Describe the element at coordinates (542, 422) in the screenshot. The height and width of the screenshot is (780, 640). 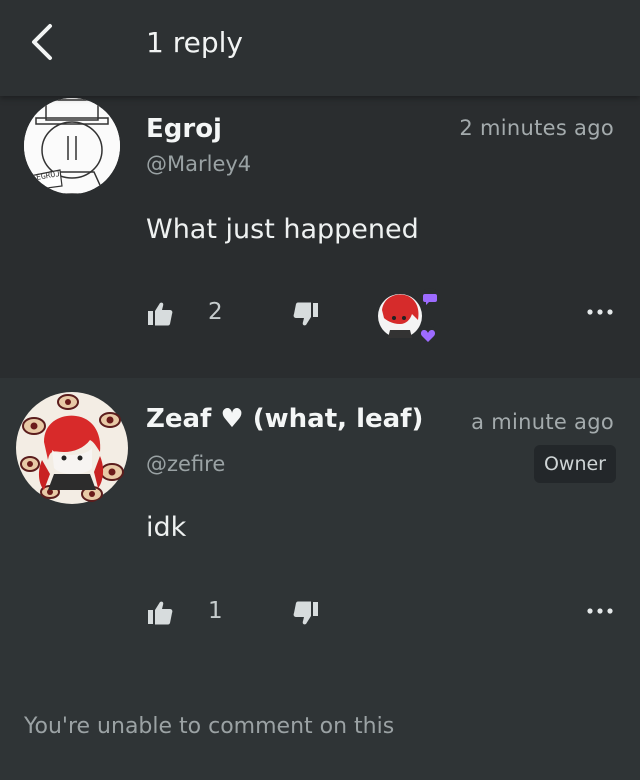
I see `comment-timestamp: a minute ago` at that location.